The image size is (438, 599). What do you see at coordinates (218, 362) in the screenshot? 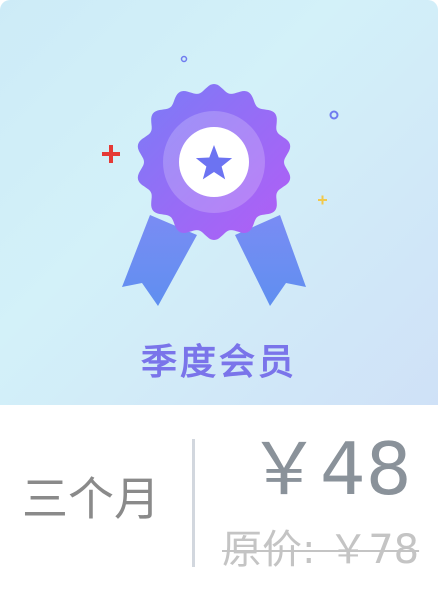
I see `plan-title: 季度会员` at bounding box center [218, 362].